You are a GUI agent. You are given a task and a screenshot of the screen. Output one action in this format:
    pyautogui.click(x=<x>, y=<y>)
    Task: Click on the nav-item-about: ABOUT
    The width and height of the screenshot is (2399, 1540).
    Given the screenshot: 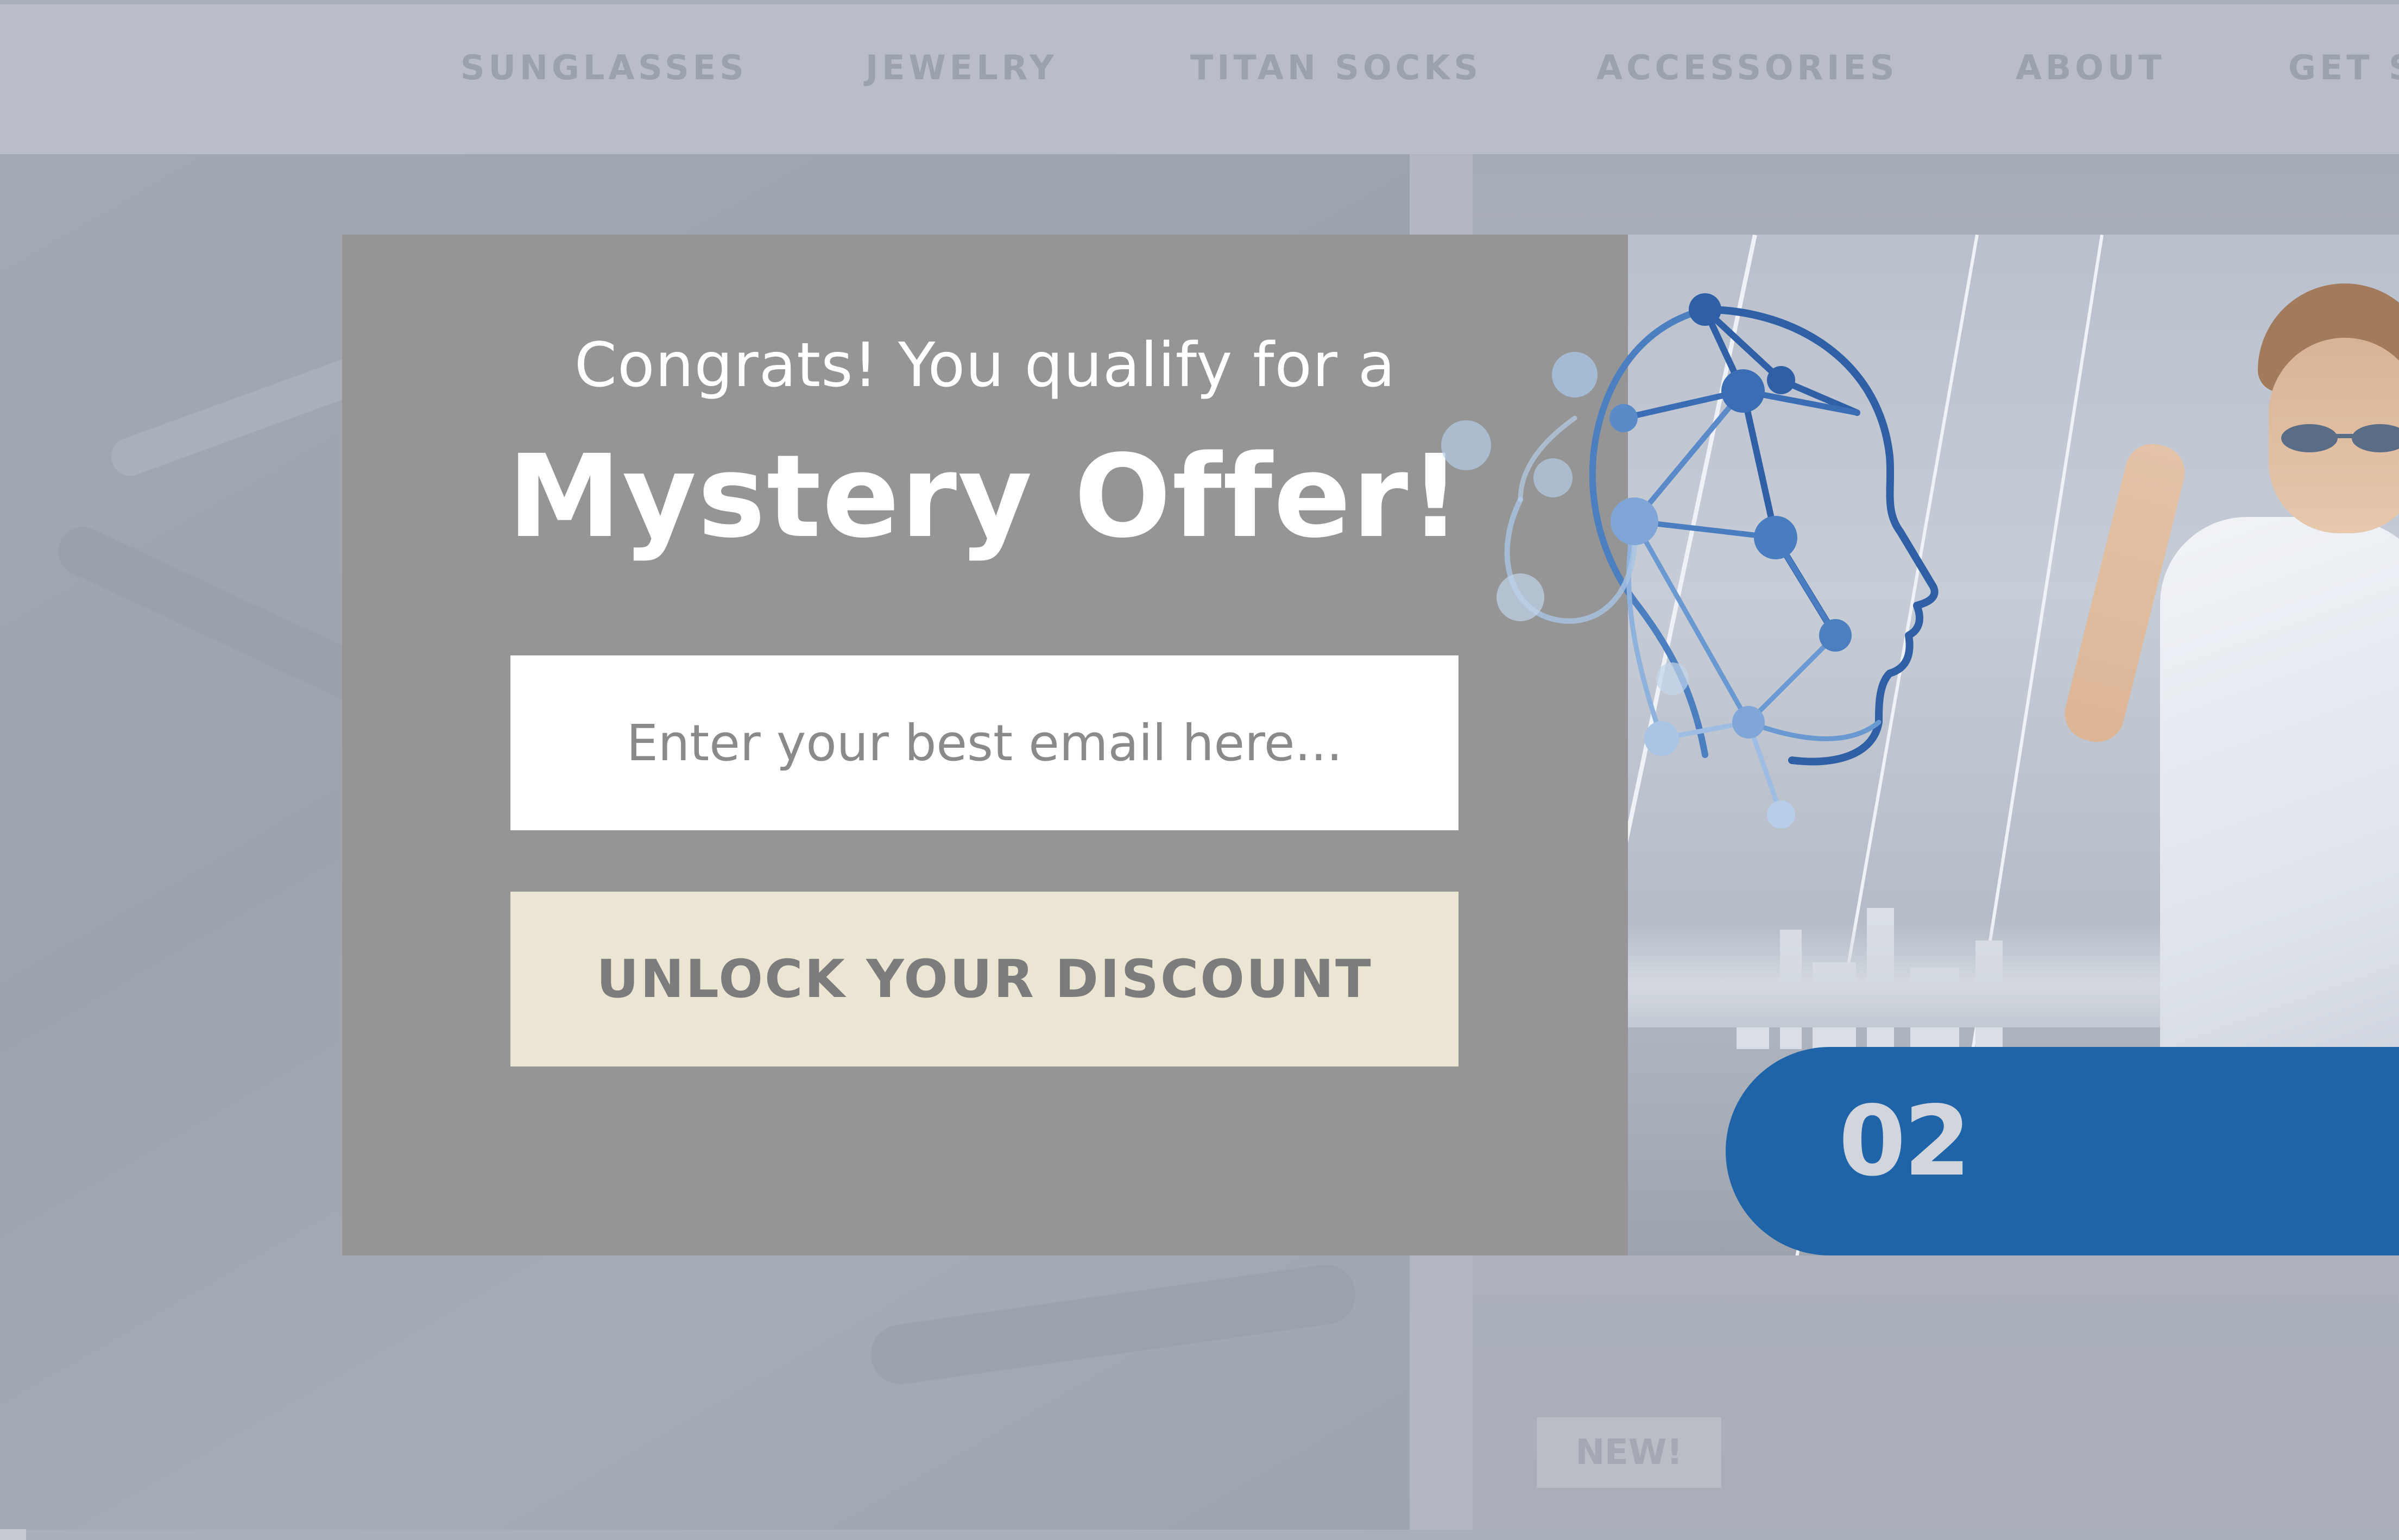 What is the action you would take?
    pyautogui.click(x=2091, y=68)
    